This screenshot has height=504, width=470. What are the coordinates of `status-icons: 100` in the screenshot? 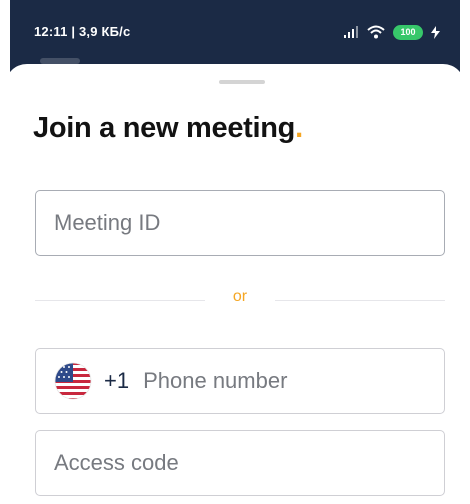 It's located at (391, 32).